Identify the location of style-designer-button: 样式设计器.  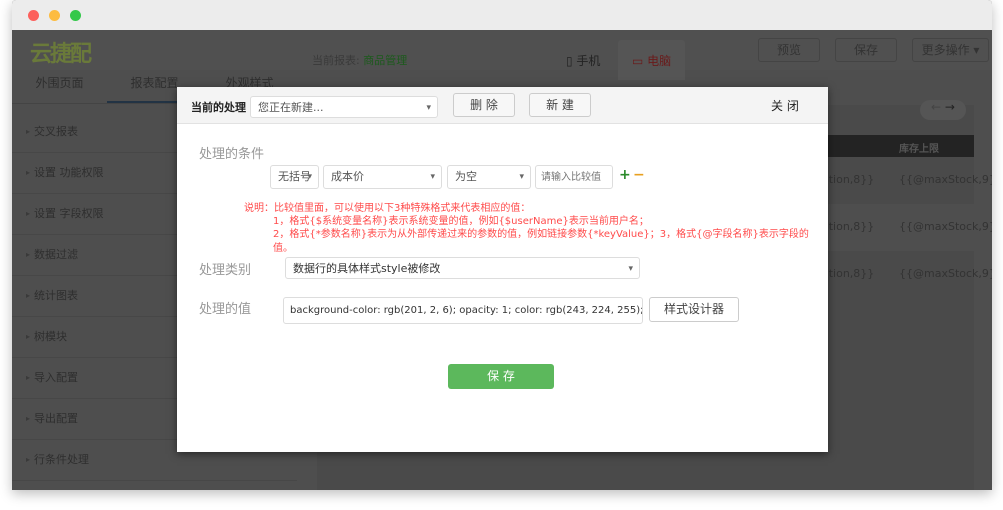
(694, 309).